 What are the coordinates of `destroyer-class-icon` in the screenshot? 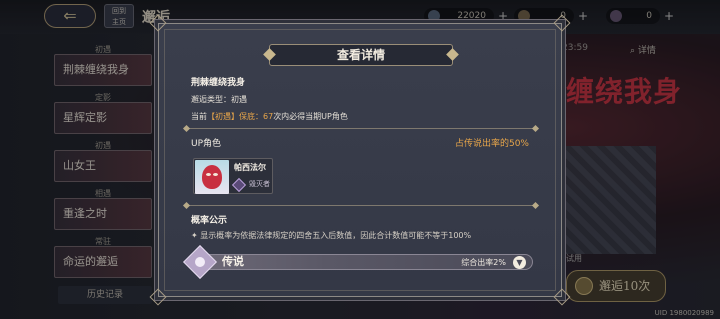 It's located at (239, 185).